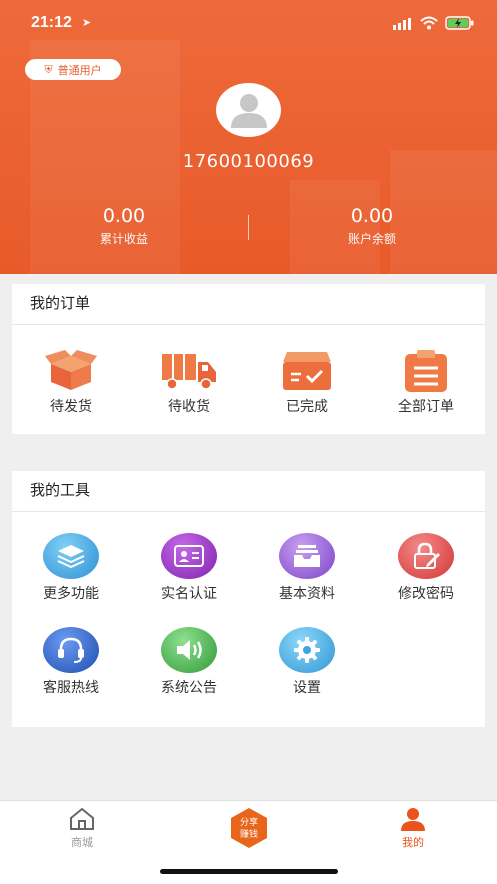 The image size is (497, 884). I want to click on earnings-stat: 0.00 累计收益, so click(124, 226).